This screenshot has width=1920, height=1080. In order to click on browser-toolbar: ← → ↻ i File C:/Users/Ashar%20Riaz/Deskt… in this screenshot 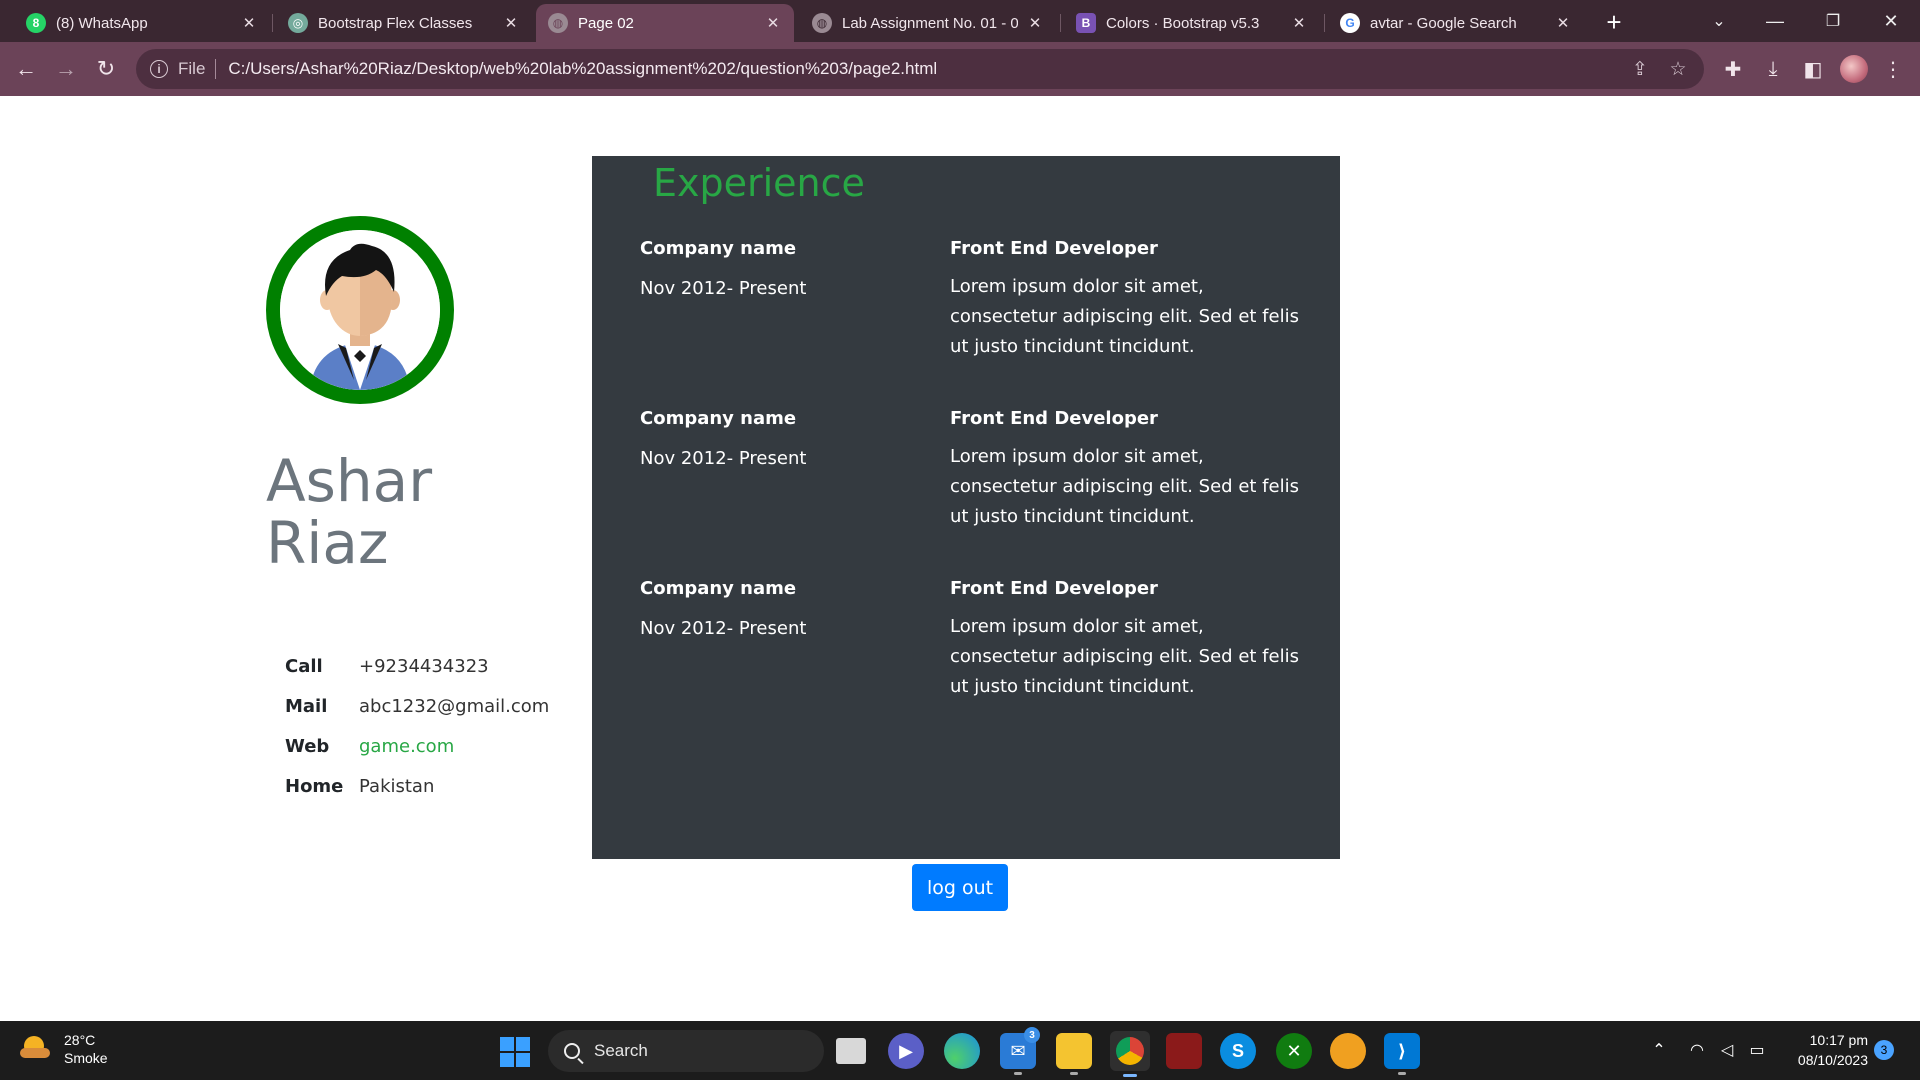, I will do `click(960, 69)`.